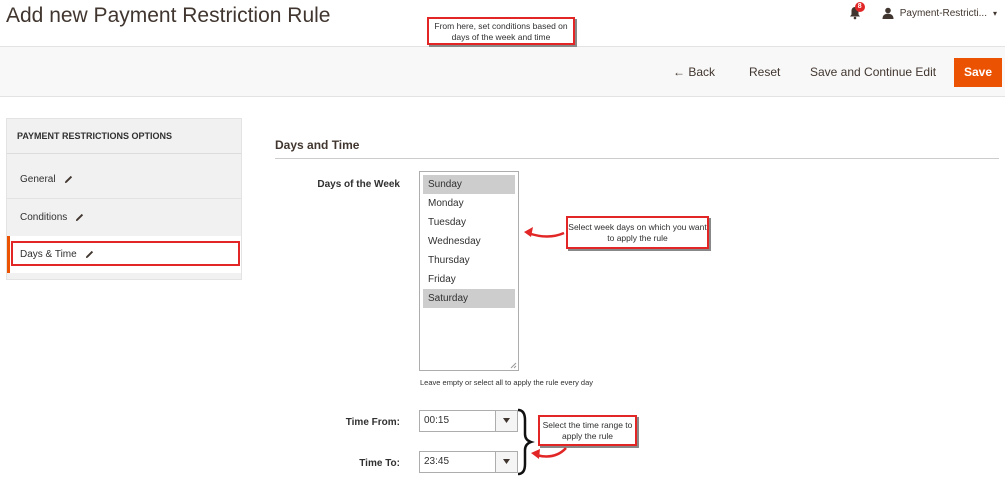  I want to click on day-option-friday: Friday, so click(469, 279).